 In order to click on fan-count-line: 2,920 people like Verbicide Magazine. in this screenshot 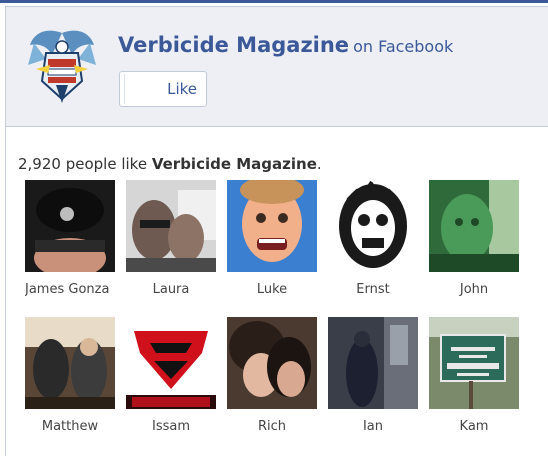, I will do `click(170, 164)`.